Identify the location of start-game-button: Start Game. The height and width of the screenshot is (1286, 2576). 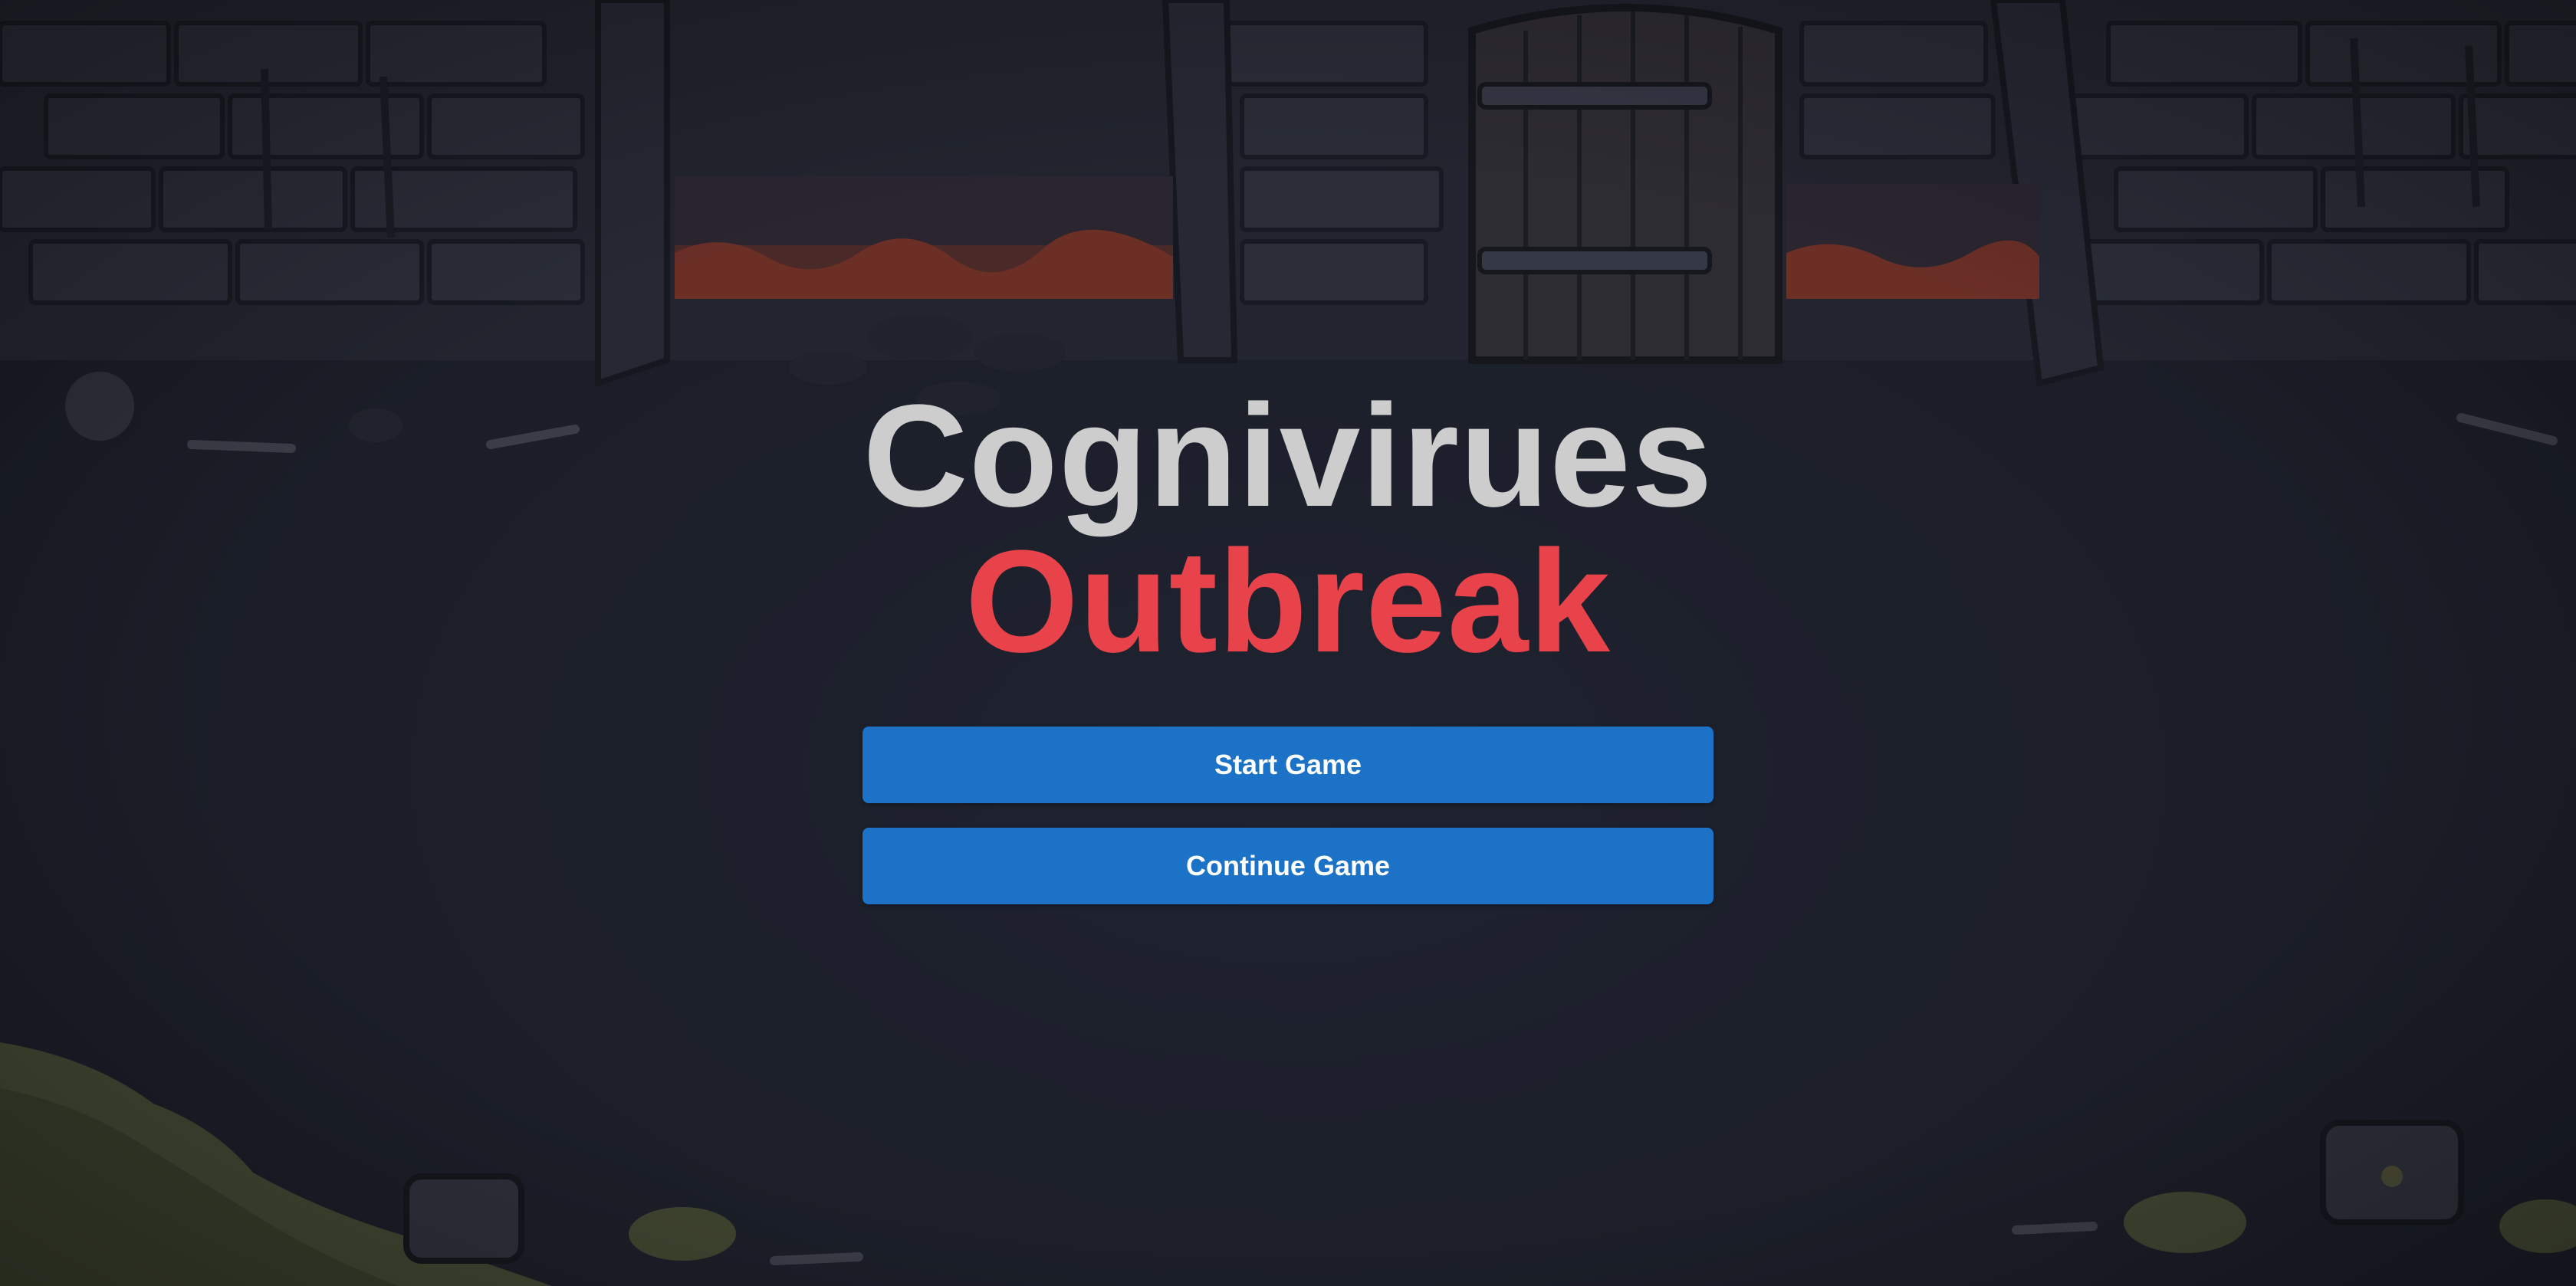
(1288, 765).